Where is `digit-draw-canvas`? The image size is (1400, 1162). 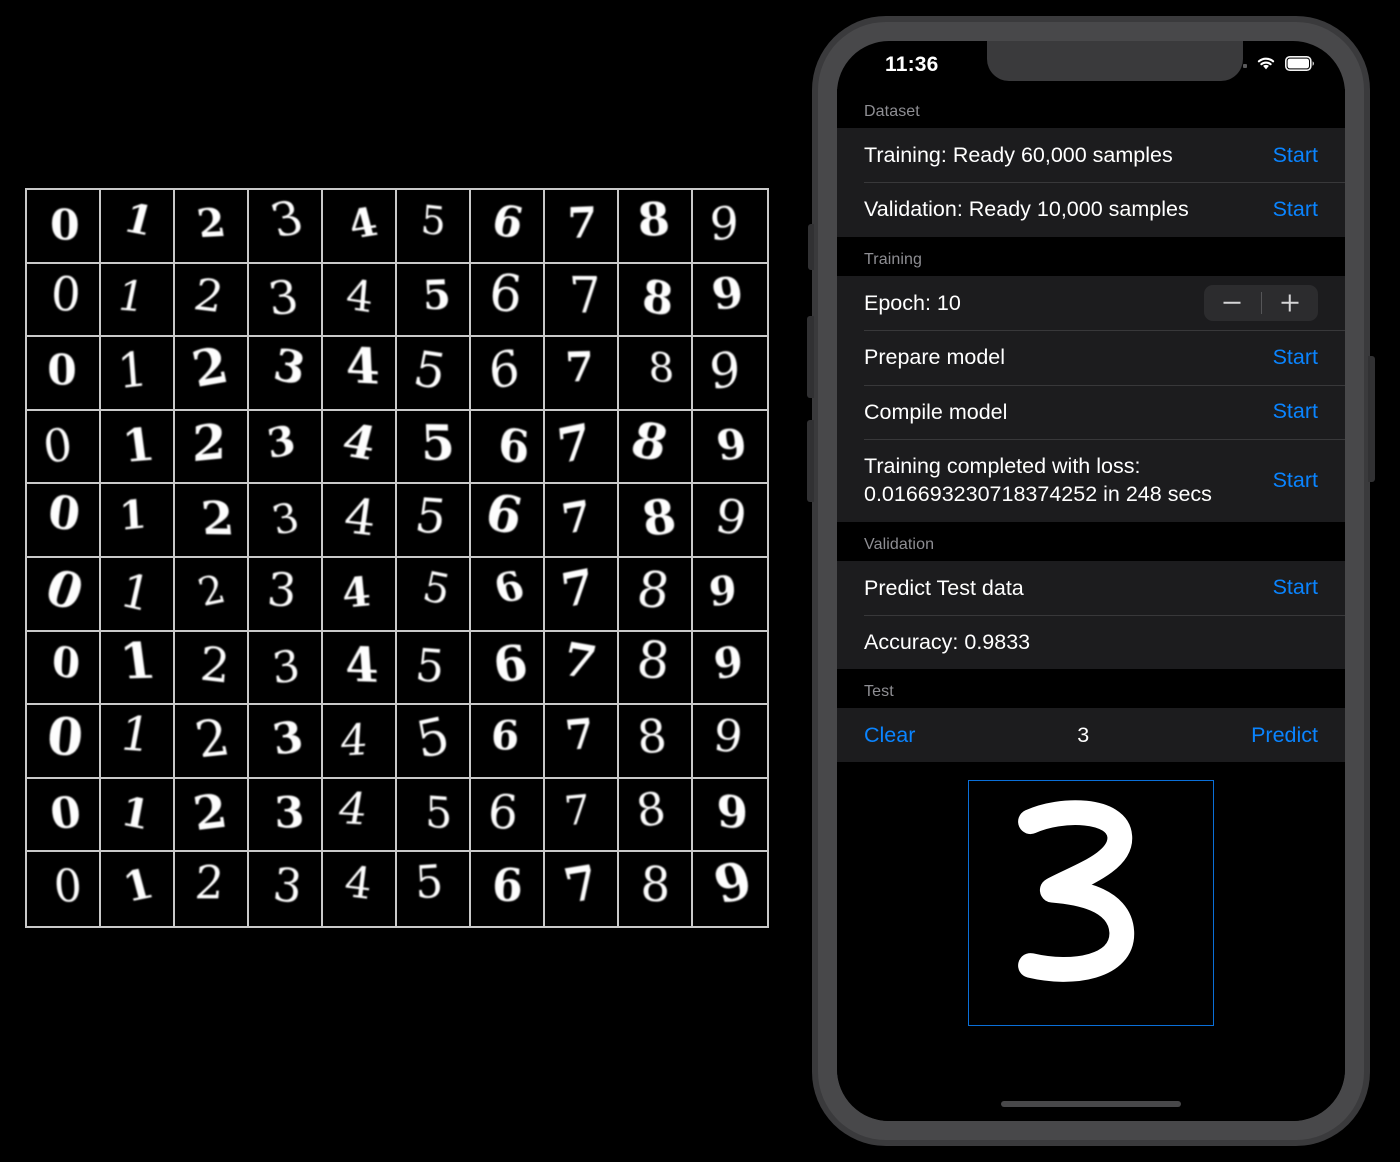 digit-draw-canvas is located at coordinates (1091, 903).